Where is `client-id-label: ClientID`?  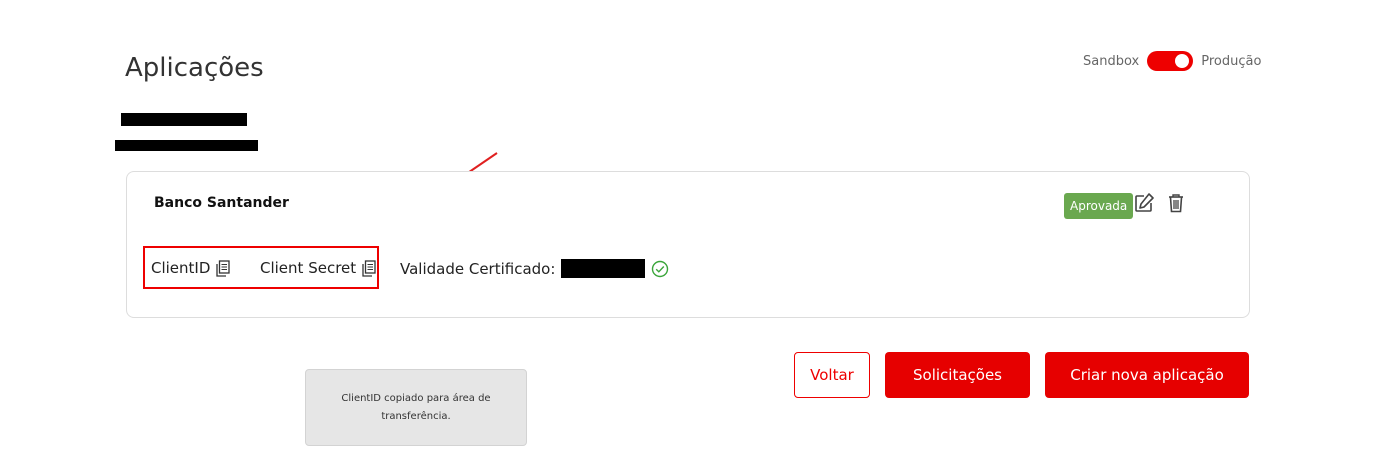
client-id-label: ClientID is located at coordinates (181, 268).